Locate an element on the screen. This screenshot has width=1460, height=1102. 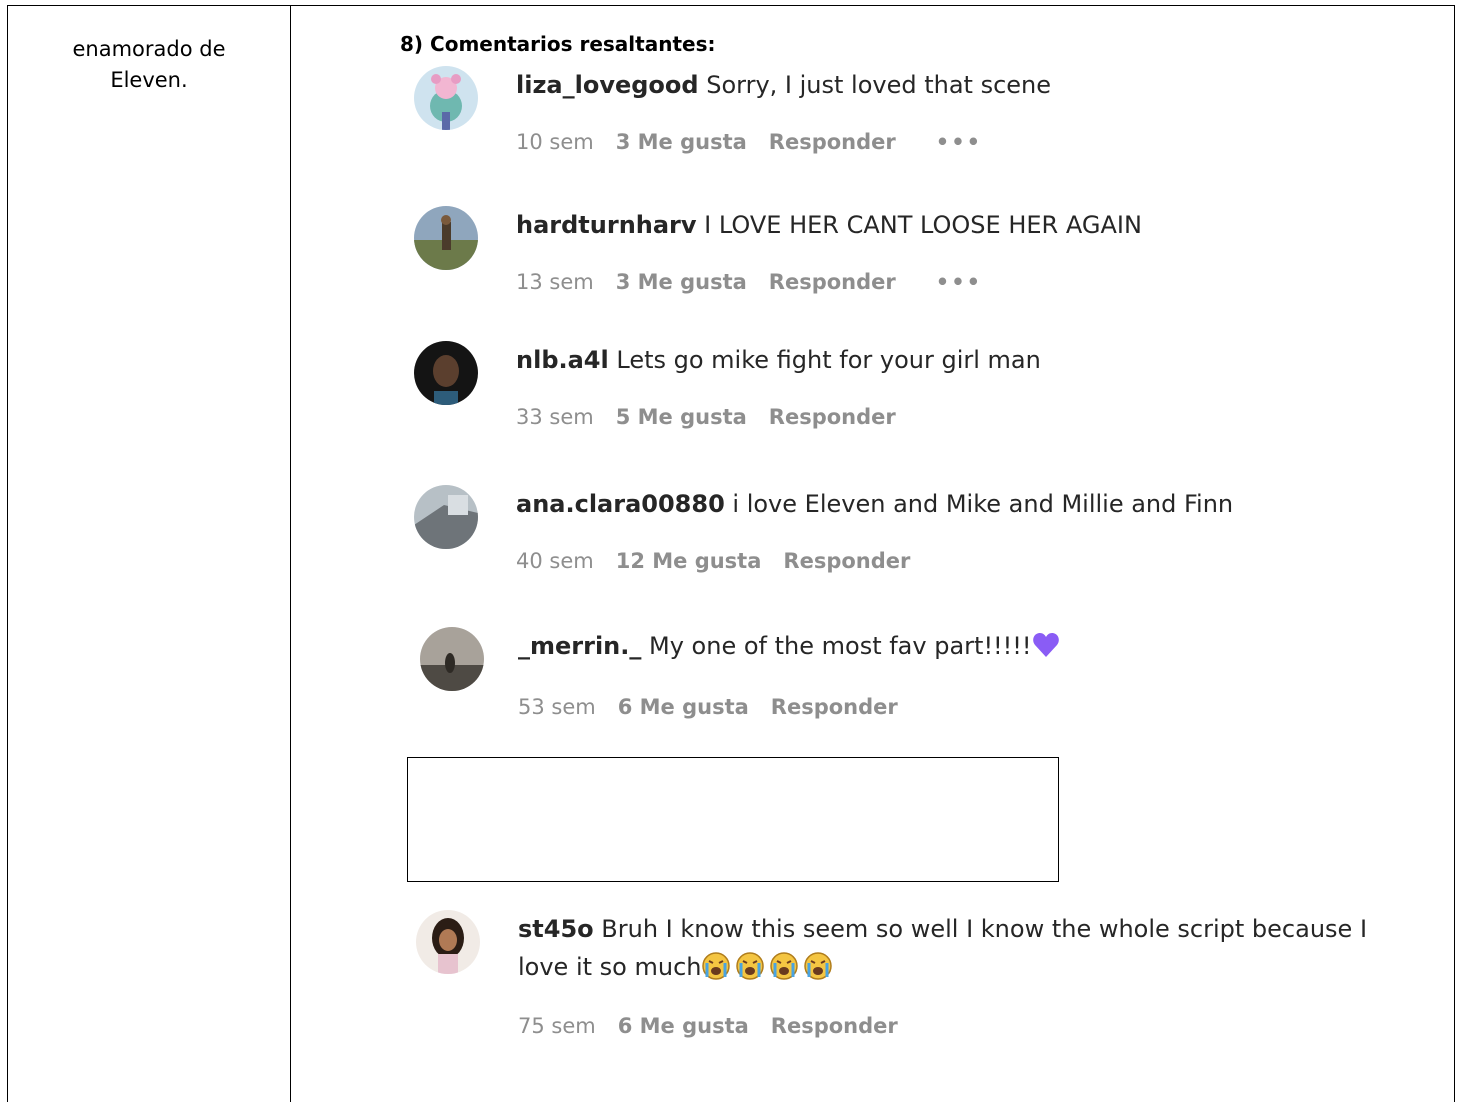
comment-time: 75 sem is located at coordinates (557, 1026).